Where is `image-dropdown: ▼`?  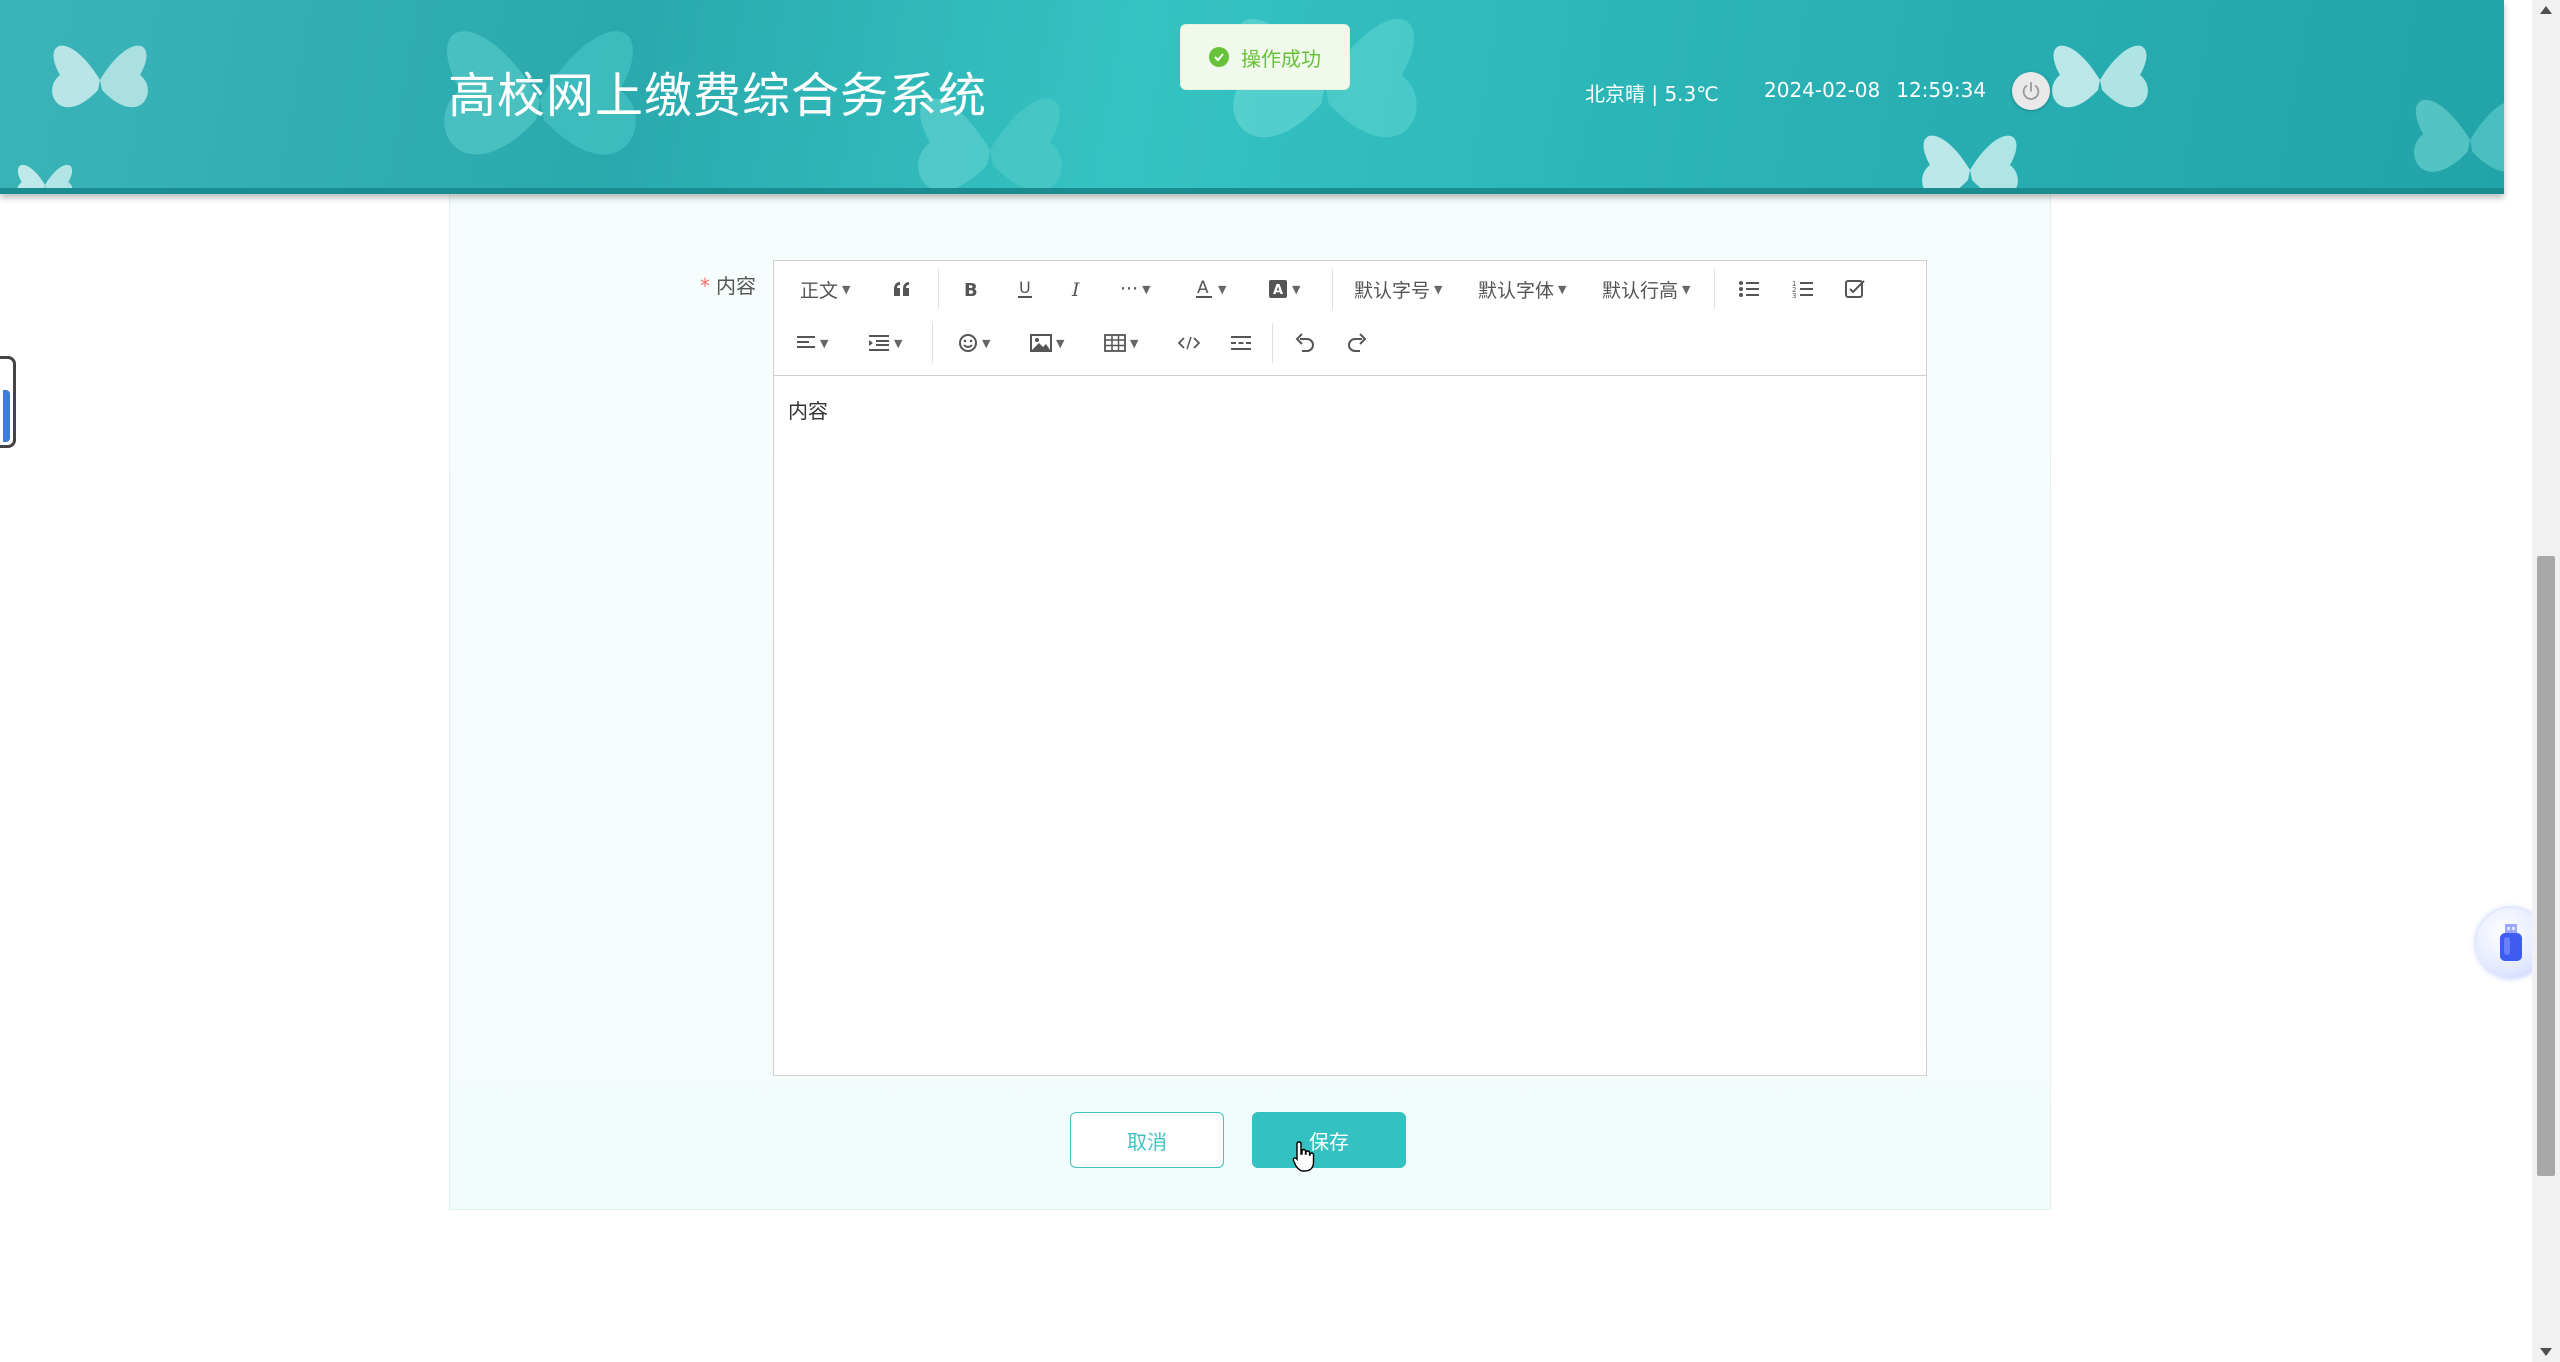 image-dropdown: ▼ is located at coordinates (1047, 343).